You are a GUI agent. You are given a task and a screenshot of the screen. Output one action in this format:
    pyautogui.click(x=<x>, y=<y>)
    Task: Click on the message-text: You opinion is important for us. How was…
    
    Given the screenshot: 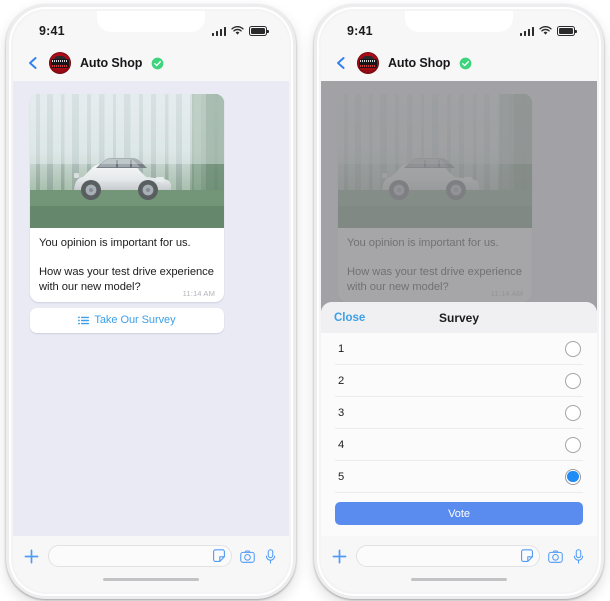 What is the action you would take?
    pyautogui.click(x=127, y=265)
    